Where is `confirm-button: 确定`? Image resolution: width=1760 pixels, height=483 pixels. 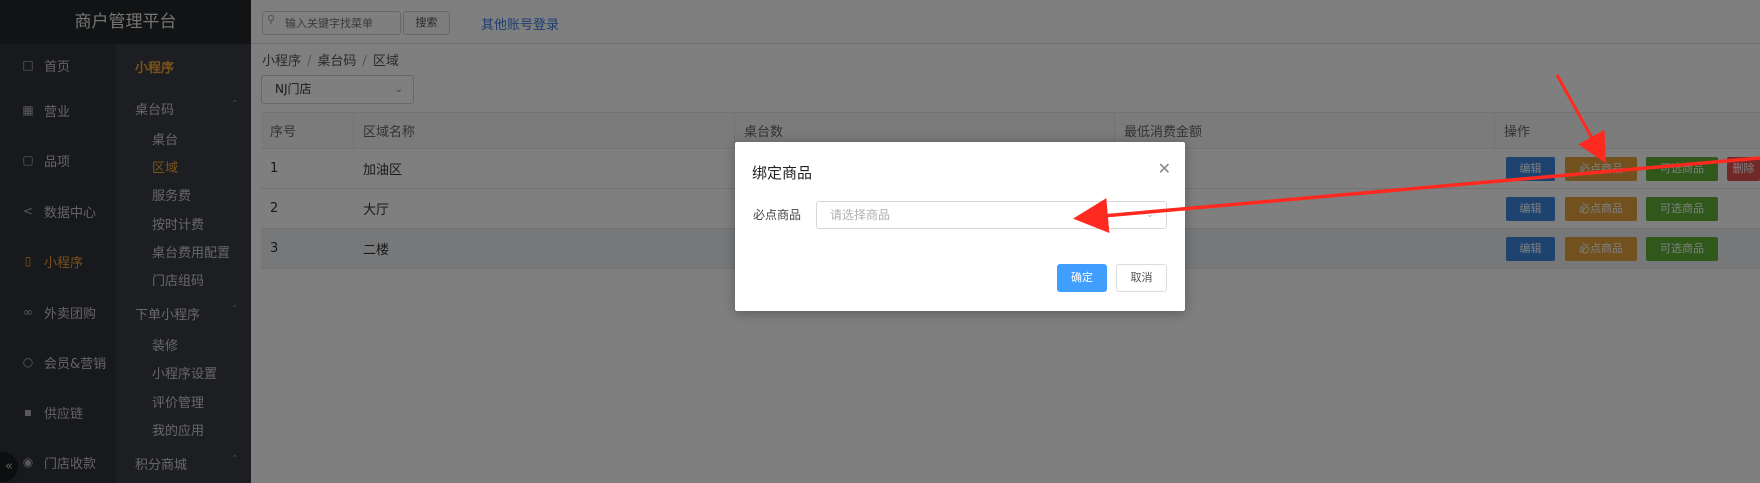 confirm-button: 确定 is located at coordinates (1082, 278).